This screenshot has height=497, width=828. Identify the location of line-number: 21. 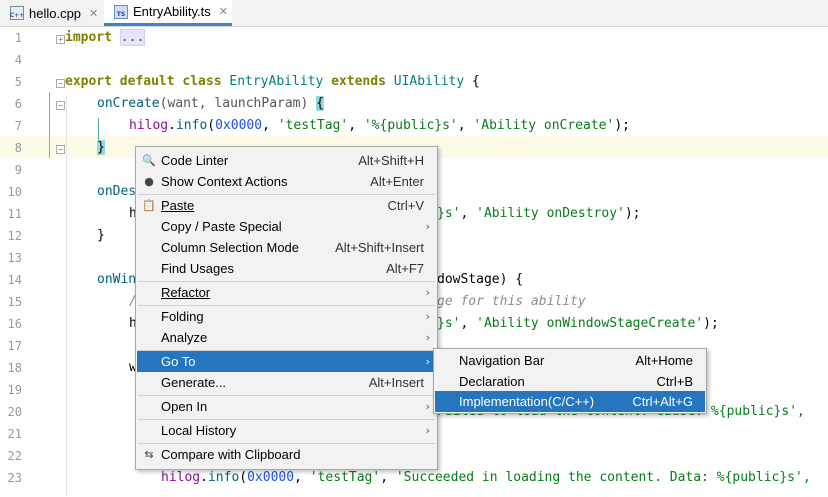
(14, 434).